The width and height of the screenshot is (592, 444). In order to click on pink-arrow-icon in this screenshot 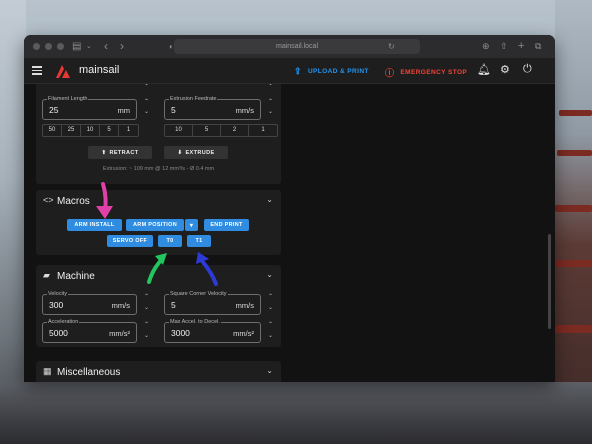, I will do `click(104, 200)`.